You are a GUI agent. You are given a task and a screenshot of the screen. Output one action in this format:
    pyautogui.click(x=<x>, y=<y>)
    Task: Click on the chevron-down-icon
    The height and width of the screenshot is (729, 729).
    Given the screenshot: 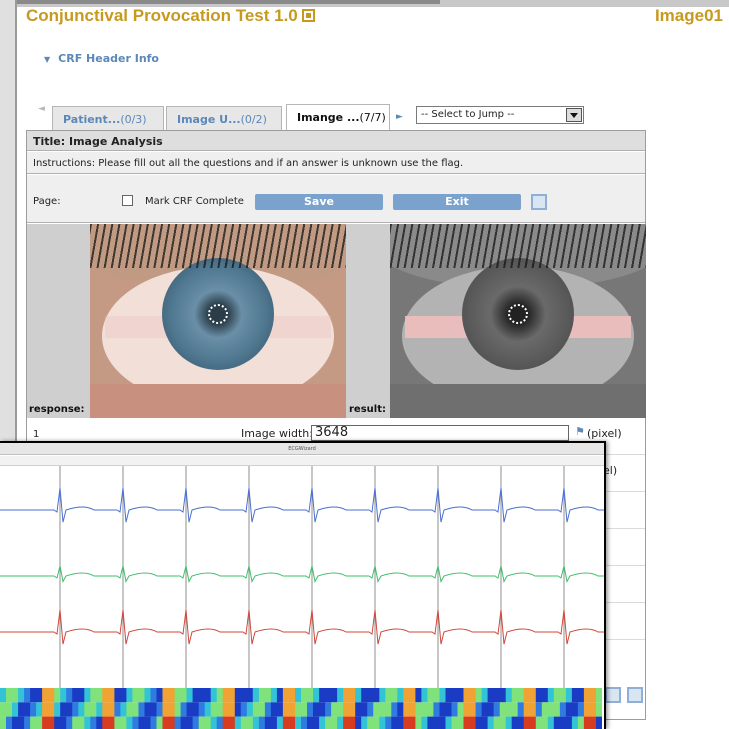 What is the action you would take?
    pyautogui.click(x=574, y=115)
    